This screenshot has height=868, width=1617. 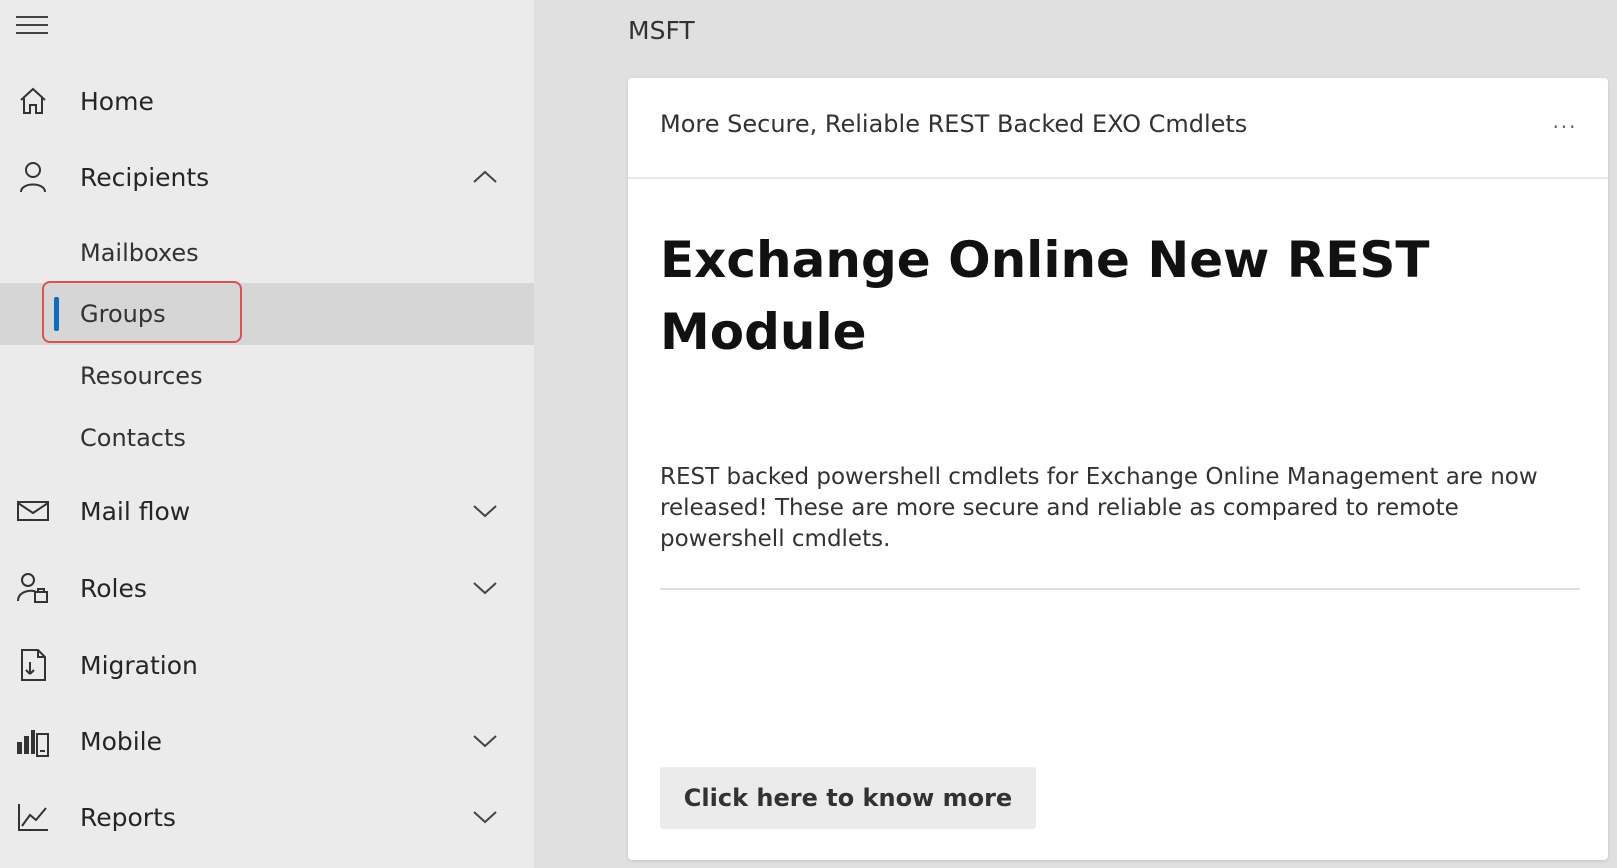 I want to click on hamburger-icon, so click(x=33, y=25).